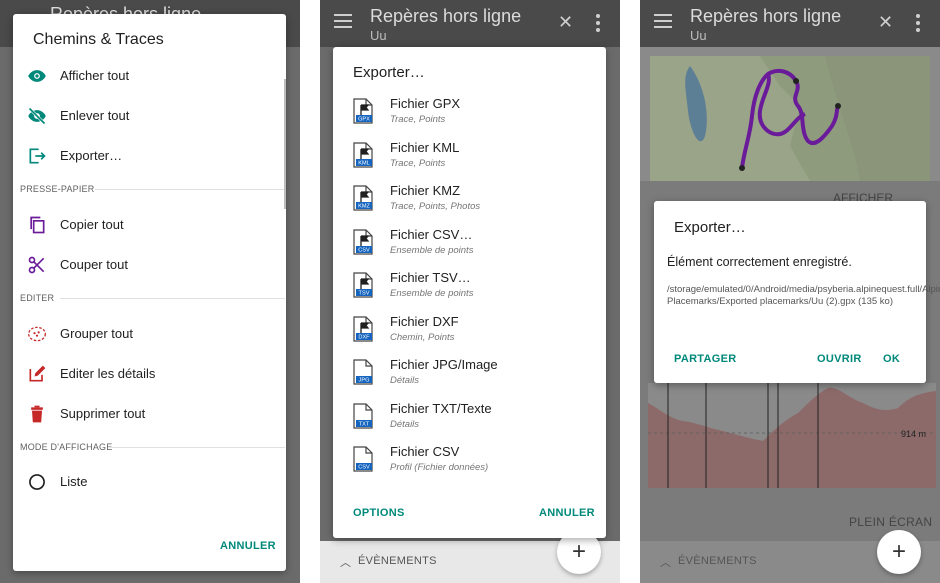 The height and width of the screenshot is (583, 940). I want to click on menu-item-label: Copier tout, so click(92, 224).